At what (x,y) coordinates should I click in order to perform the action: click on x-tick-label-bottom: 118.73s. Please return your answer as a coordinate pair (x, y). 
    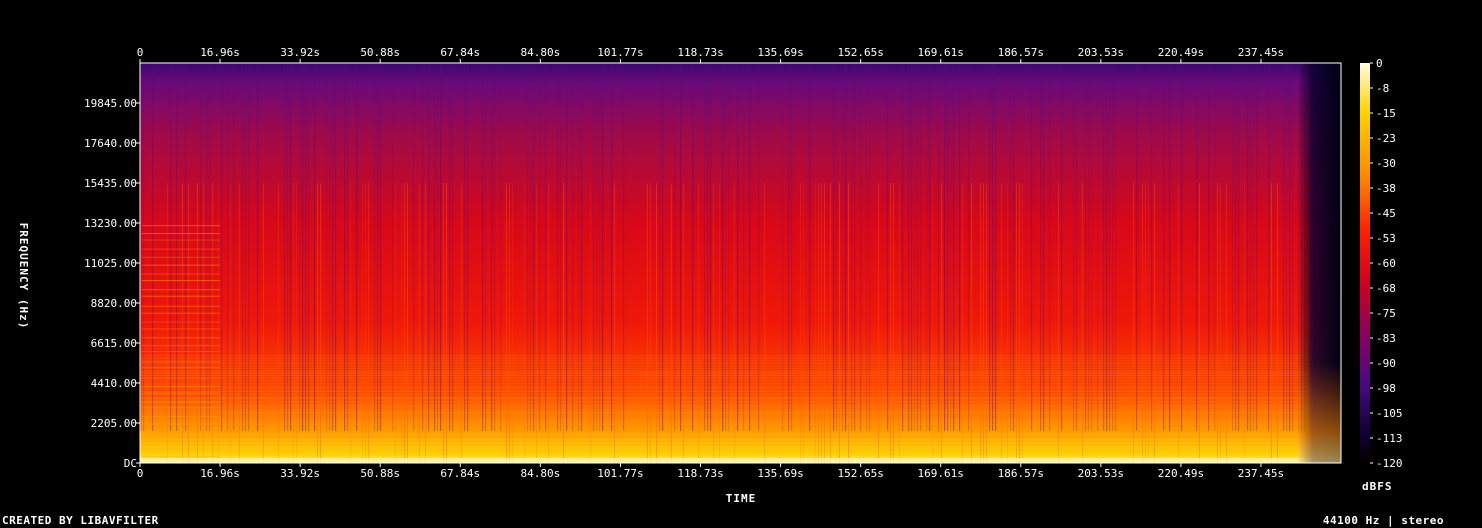
    Looking at the image, I should click on (700, 473).